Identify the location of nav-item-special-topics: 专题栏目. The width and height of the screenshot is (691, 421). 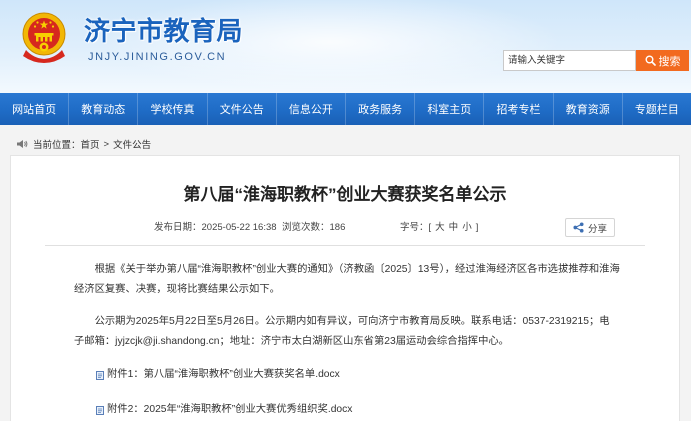
(656, 109).